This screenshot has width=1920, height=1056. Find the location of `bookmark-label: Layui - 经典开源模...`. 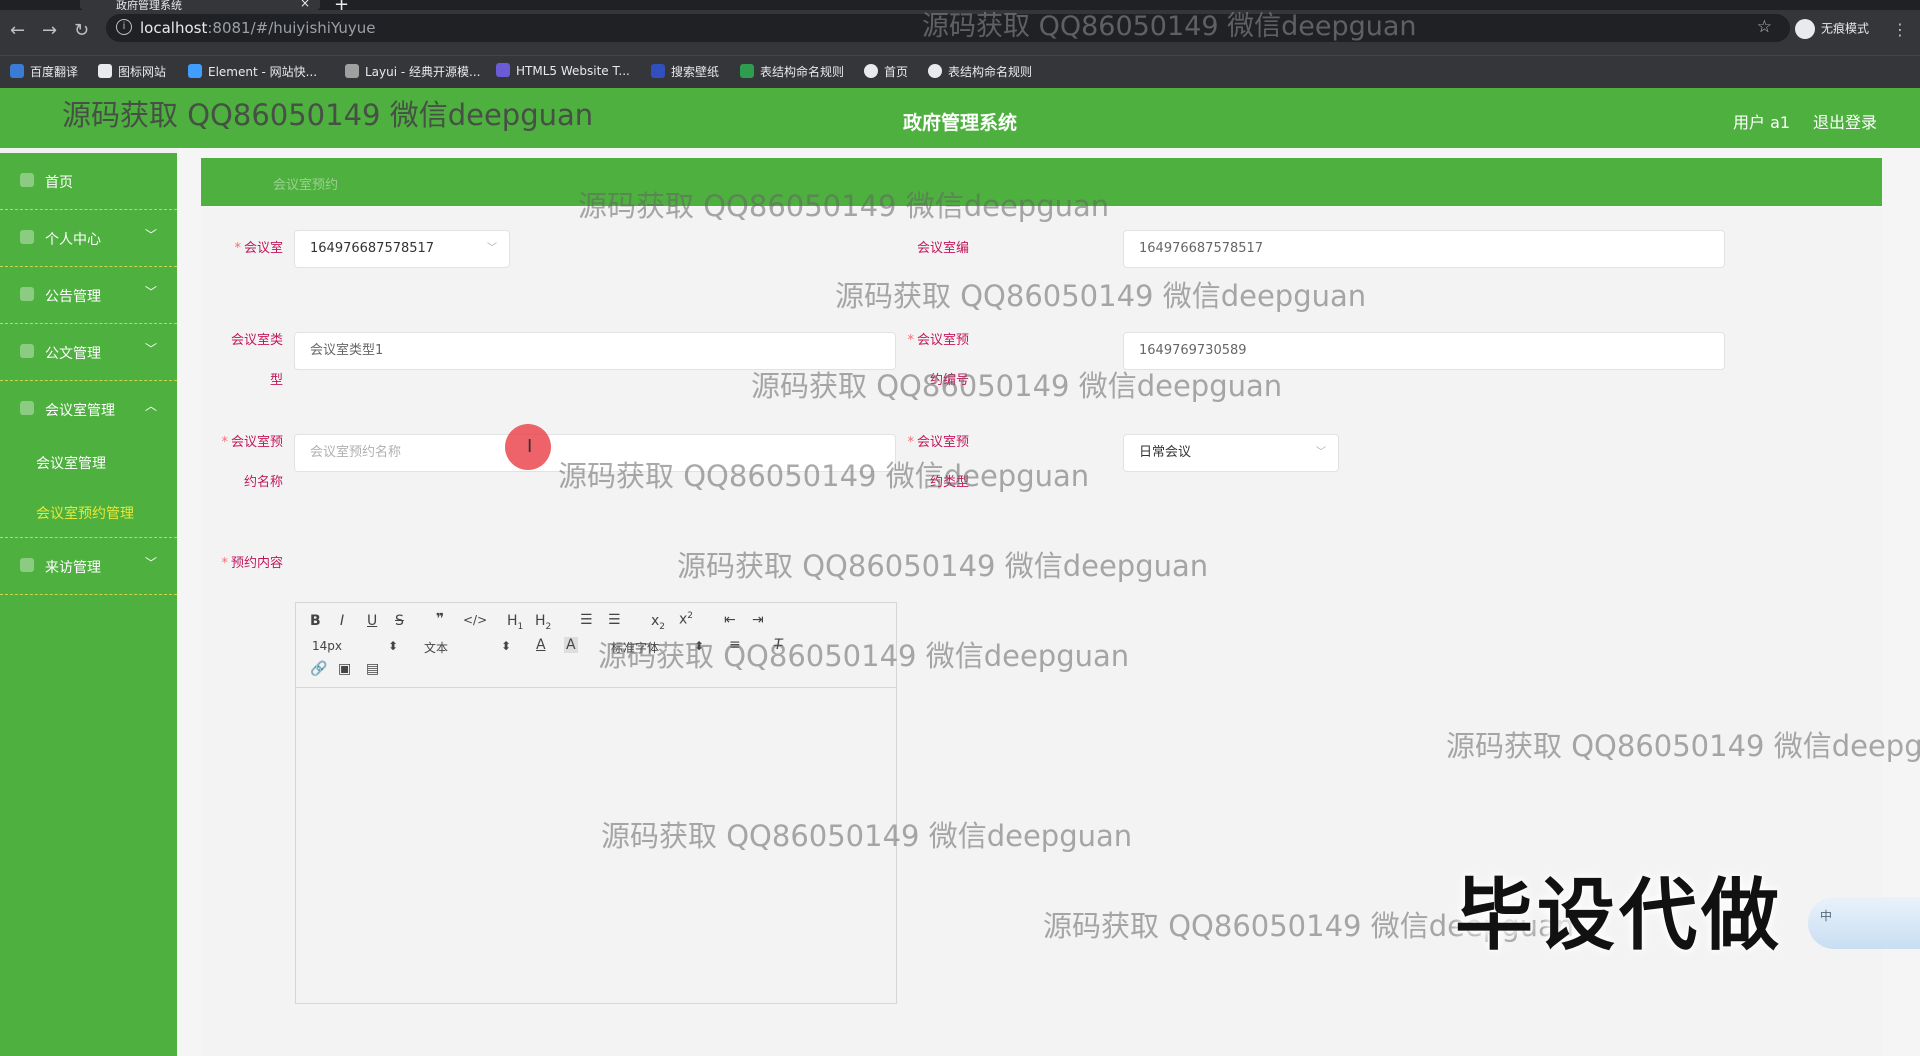

bookmark-label: Layui - 经典开源模... is located at coordinates (423, 72).